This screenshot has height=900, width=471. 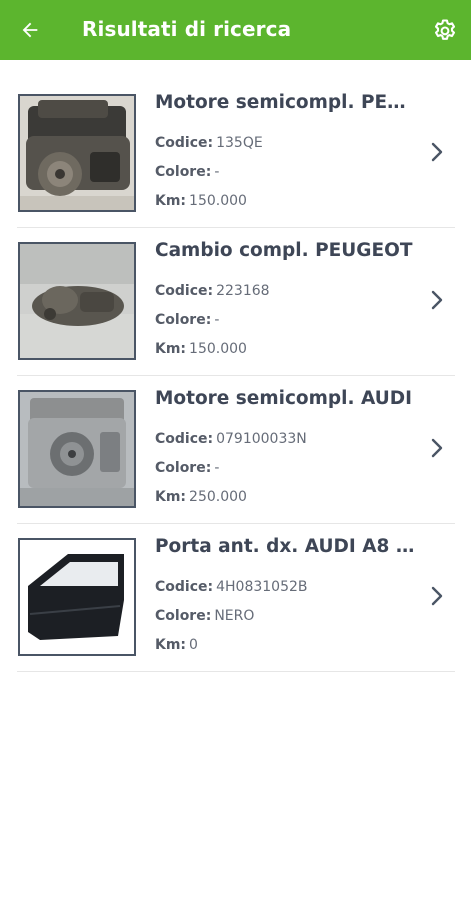 I want to click on gear-icon, so click(x=445, y=29).